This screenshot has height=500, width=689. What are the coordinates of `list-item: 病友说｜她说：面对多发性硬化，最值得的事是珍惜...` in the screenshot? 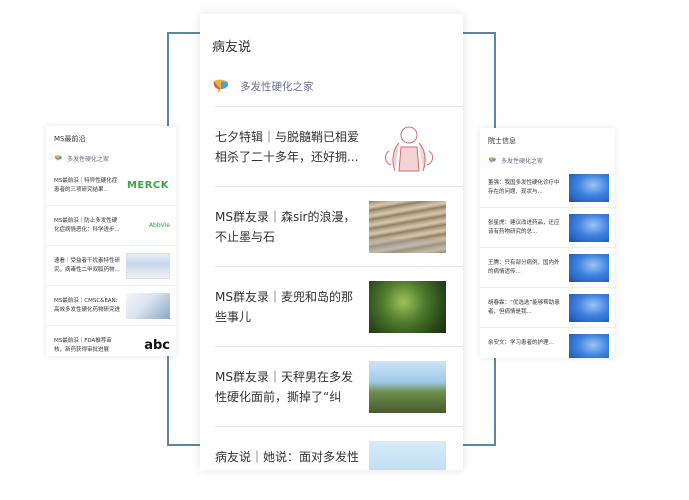 It's located at (339, 448).